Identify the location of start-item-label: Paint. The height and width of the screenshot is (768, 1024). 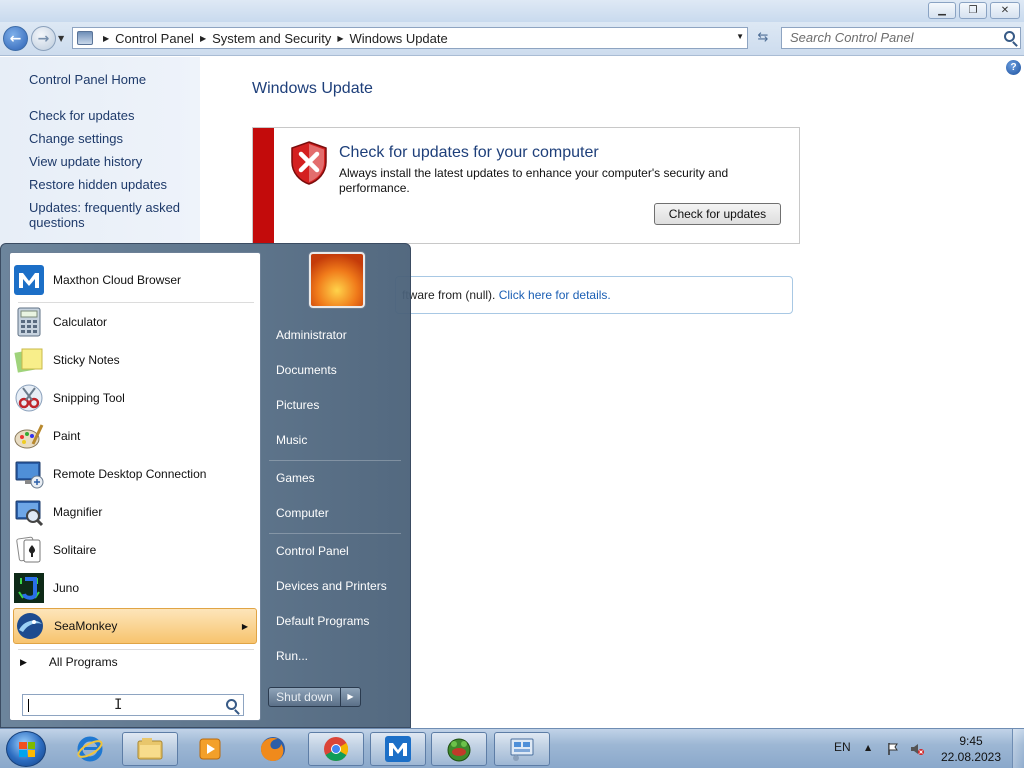
(67, 436).